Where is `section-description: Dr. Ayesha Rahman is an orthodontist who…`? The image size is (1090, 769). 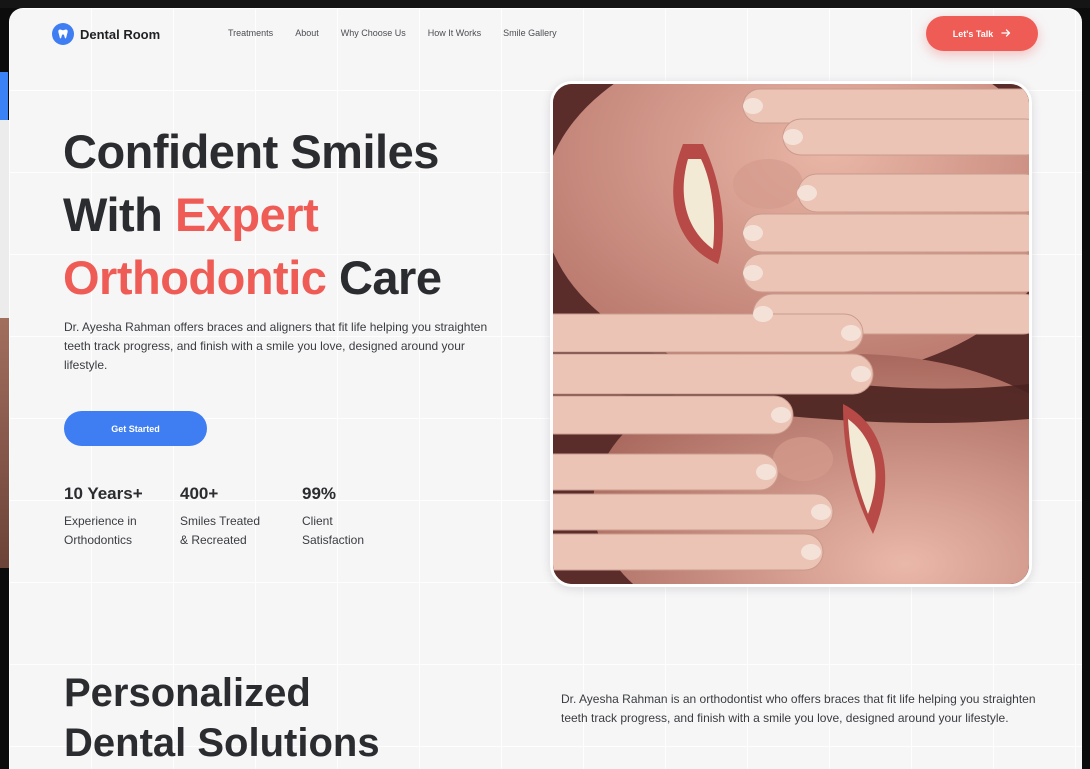
section-description: Dr. Ayesha Rahman is an orthodontist who… is located at coordinates (798, 708).